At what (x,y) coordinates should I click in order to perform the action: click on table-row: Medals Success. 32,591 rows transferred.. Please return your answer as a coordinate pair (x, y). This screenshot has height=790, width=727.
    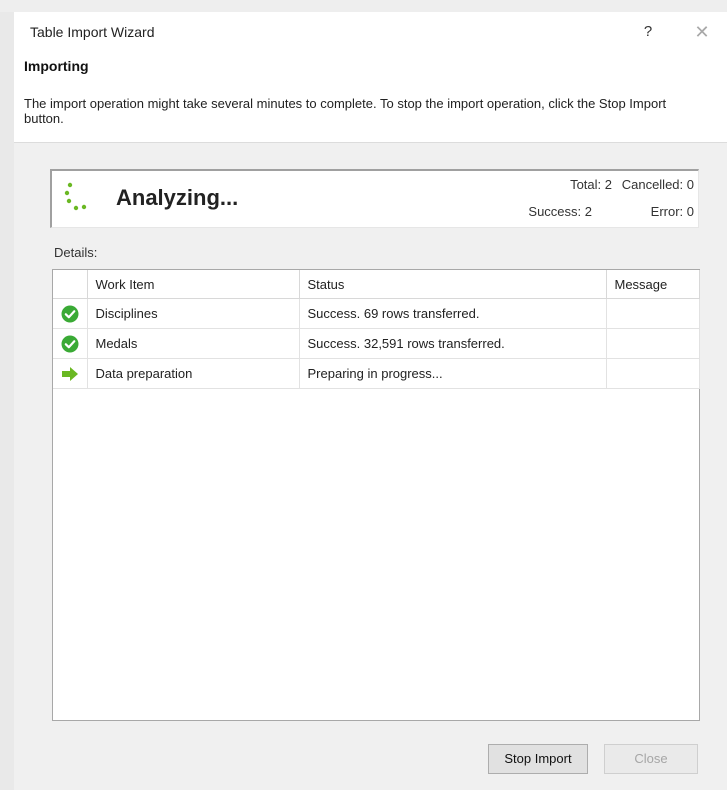
    Looking at the image, I should click on (376, 343).